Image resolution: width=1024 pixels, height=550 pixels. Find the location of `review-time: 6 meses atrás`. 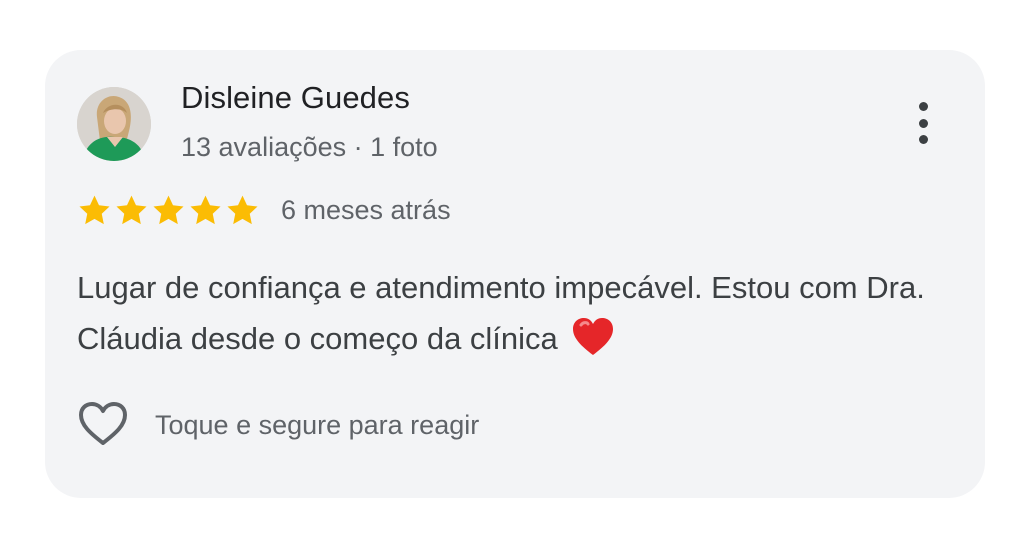

review-time: 6 meses atrás is located at coordinates (366, 209).